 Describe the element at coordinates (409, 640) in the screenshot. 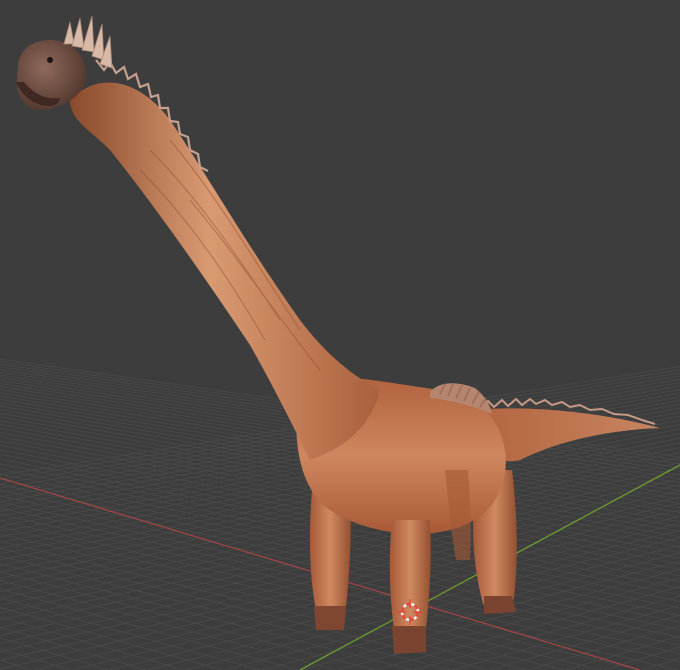

I see `dino-front-foot-near` at that location.